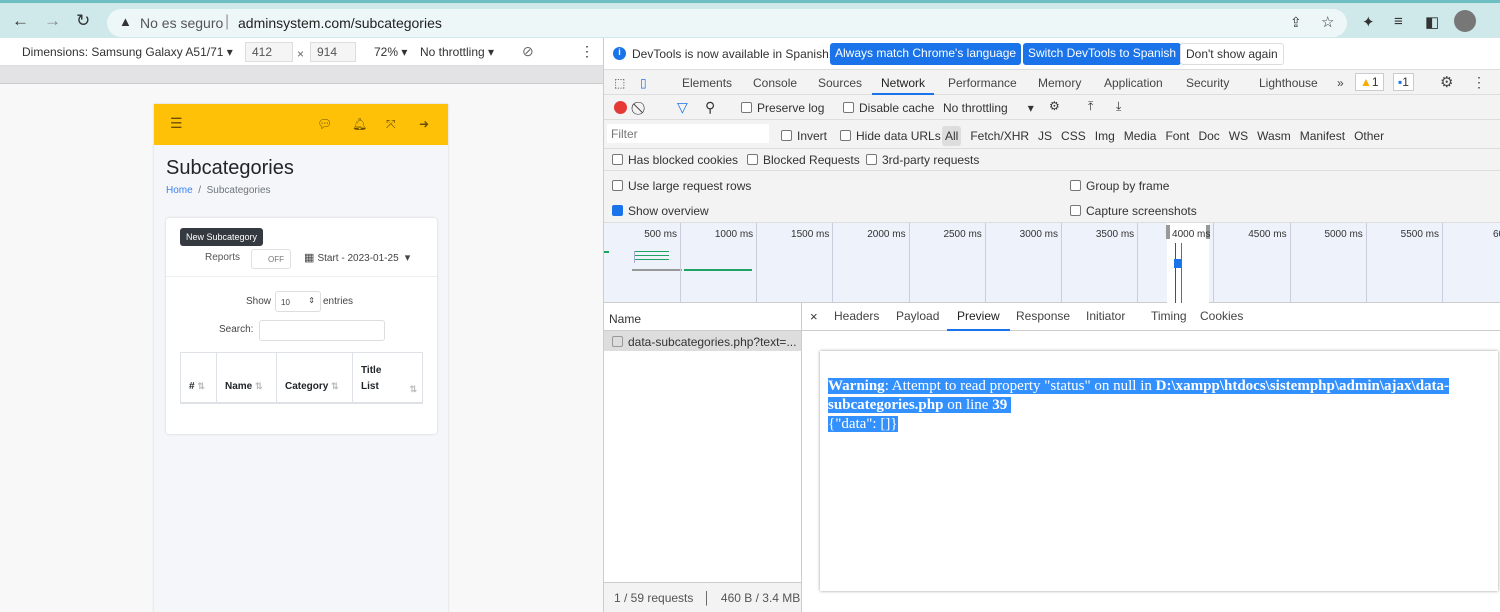  I want to click on preserve-log-checkbox: Preserve log, so click(782, 108).